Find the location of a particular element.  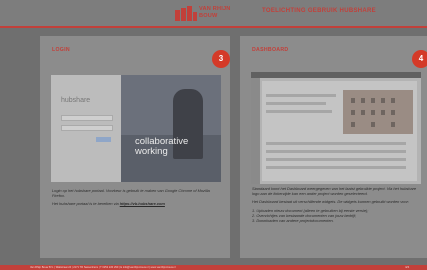

portal-prefix: Het hubshare portaal is te bereiken via is located at coordinates (86, 204).